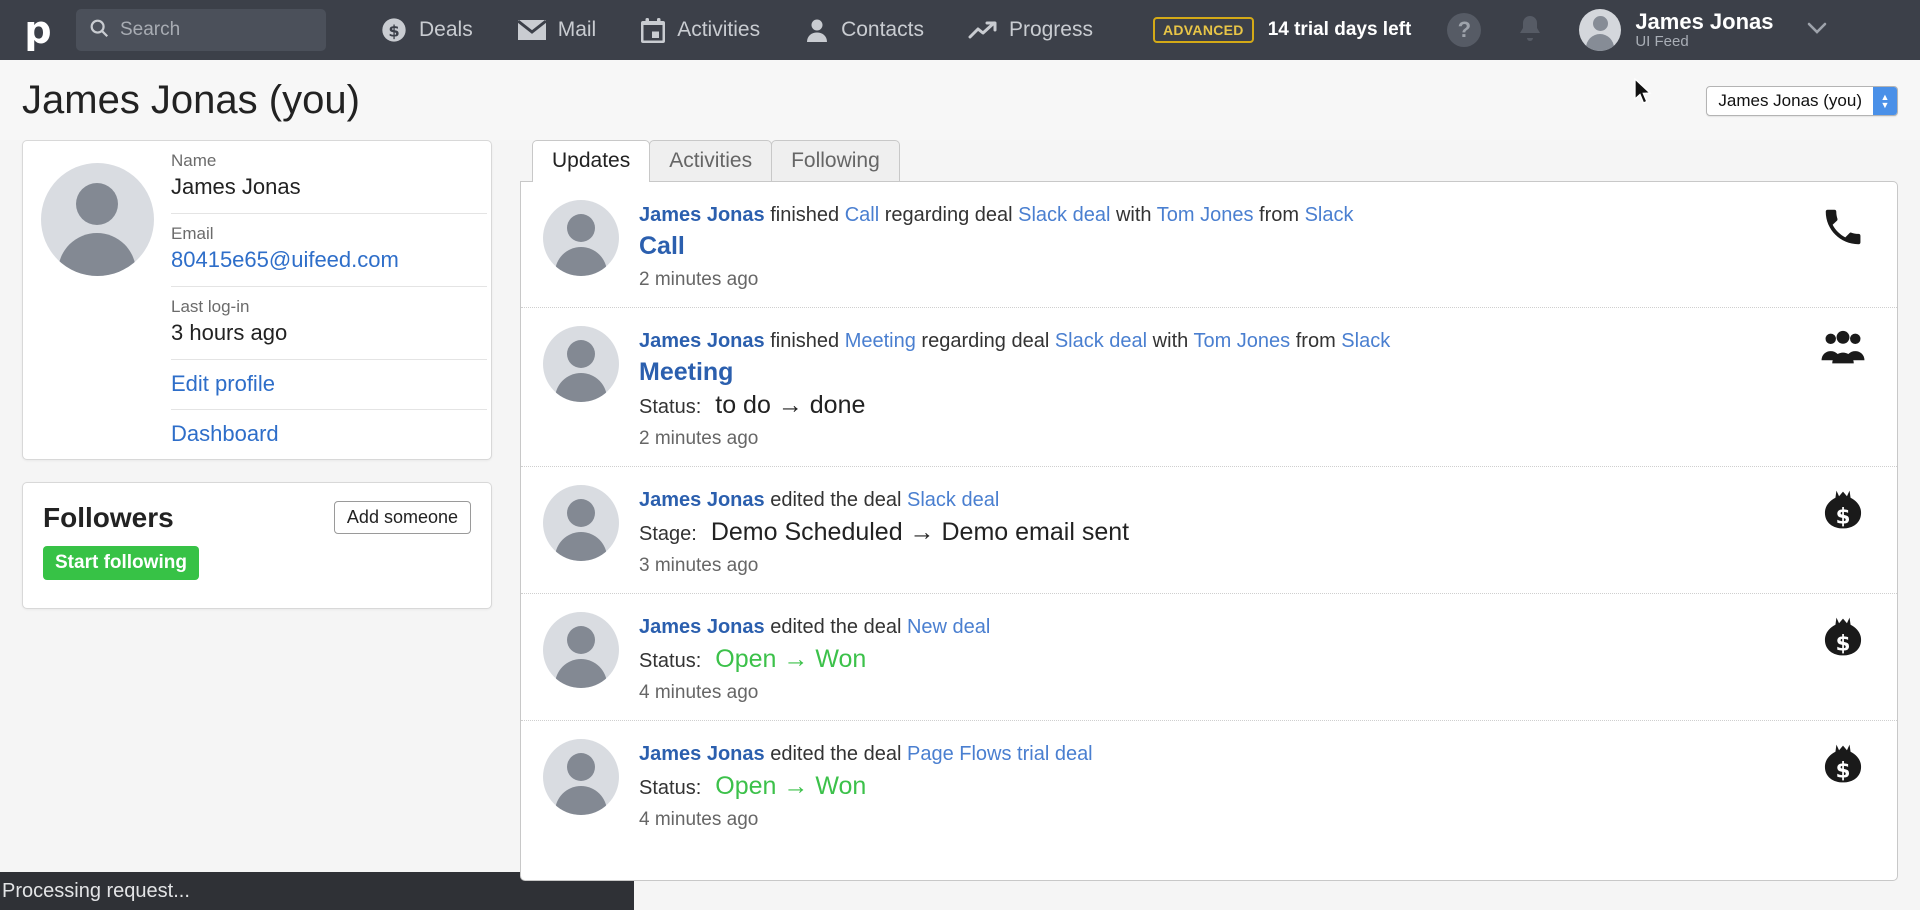  What do you see at coordinates (880, 341) in the screenshot?
I see `feed-object-link: Meeting` at bounding box center [880, 341].